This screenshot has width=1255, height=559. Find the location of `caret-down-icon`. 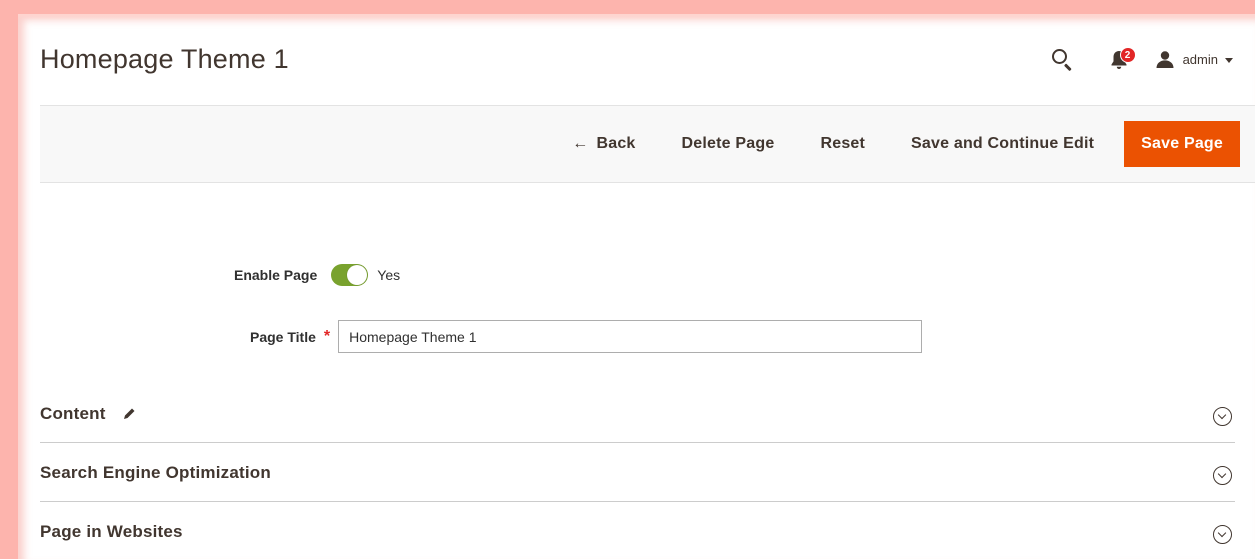

caret-down-icon is located at coordinates (1229, 60).